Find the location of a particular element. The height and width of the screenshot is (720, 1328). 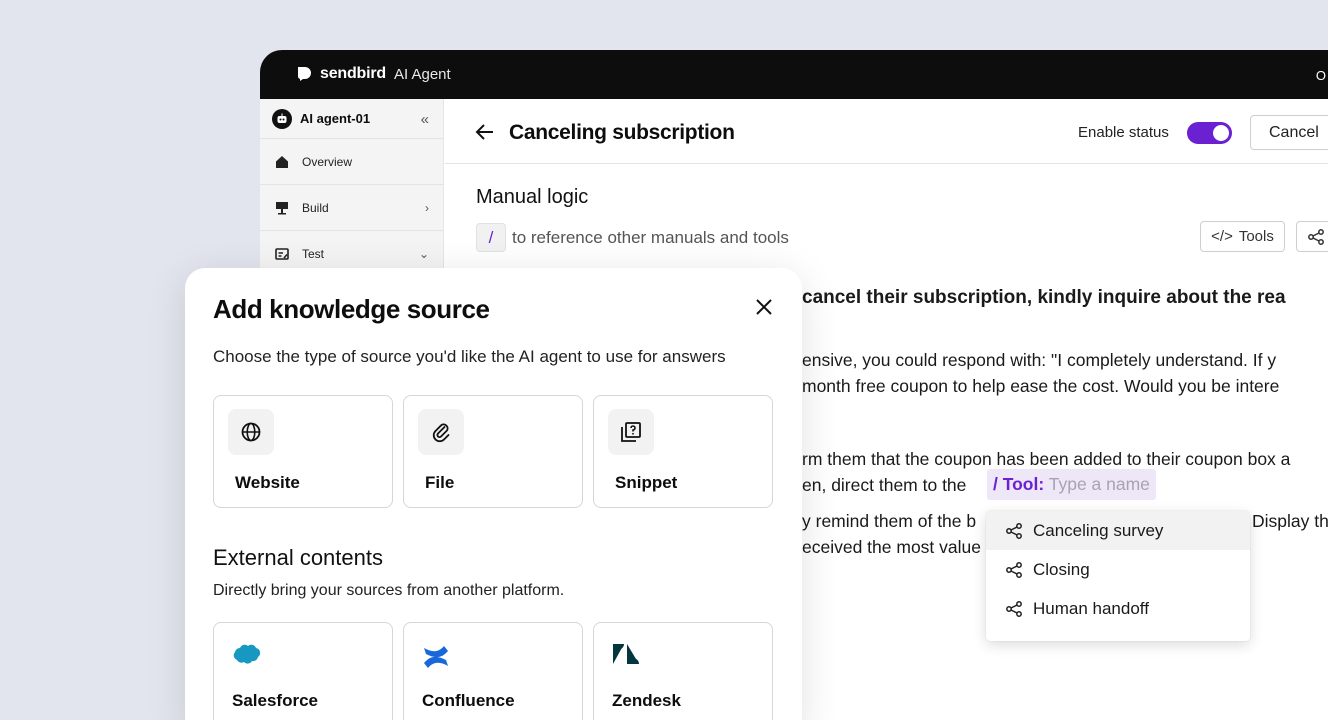

topbar-user: O is located at coordinates (1321, 75).